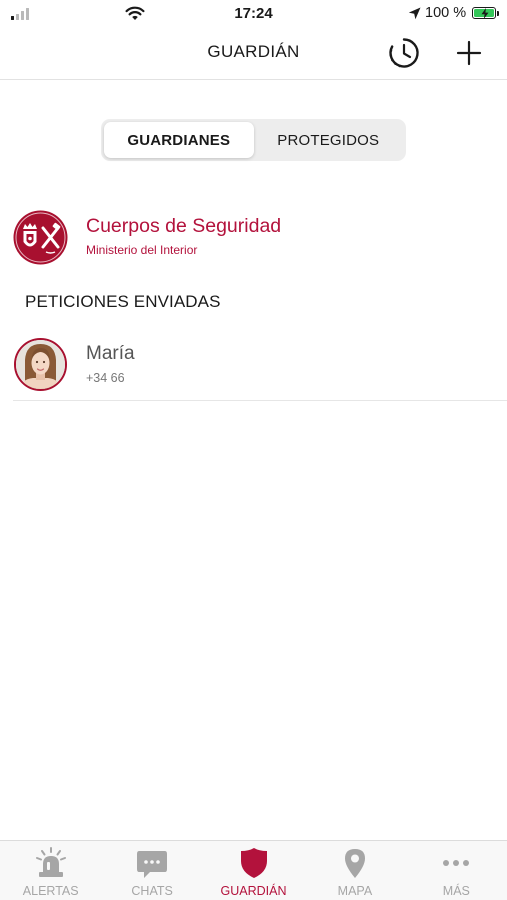 Image resolution: width=507 pixels, height=900 pixels. I want to click on tab-mas: MÁS, so click(456, 870).